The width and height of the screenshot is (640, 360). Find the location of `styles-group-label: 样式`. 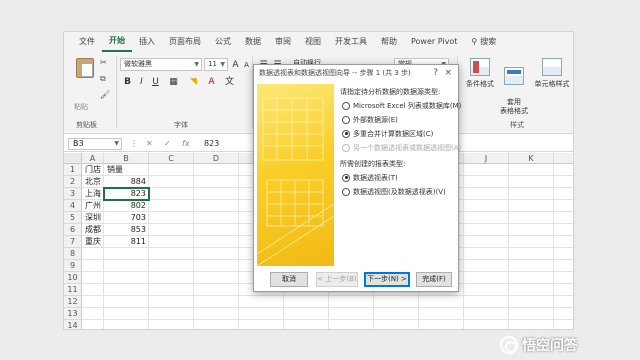

styles-group-label: 样式 is located at coordinates (517, 125).